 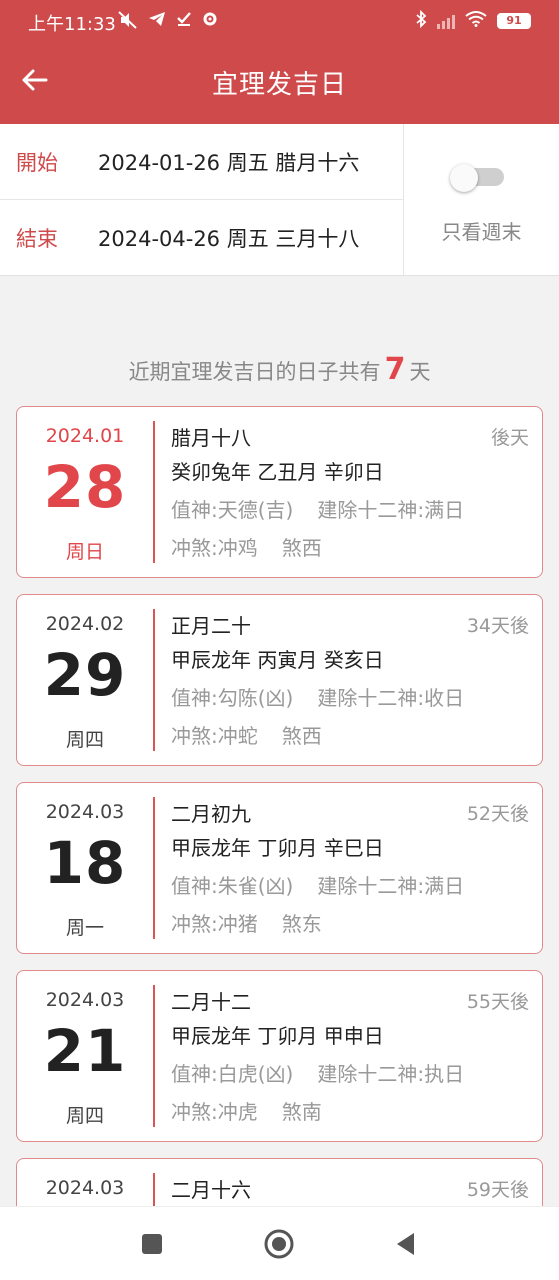 I want to click on start-label: 開始, so click(x=37, y=162).